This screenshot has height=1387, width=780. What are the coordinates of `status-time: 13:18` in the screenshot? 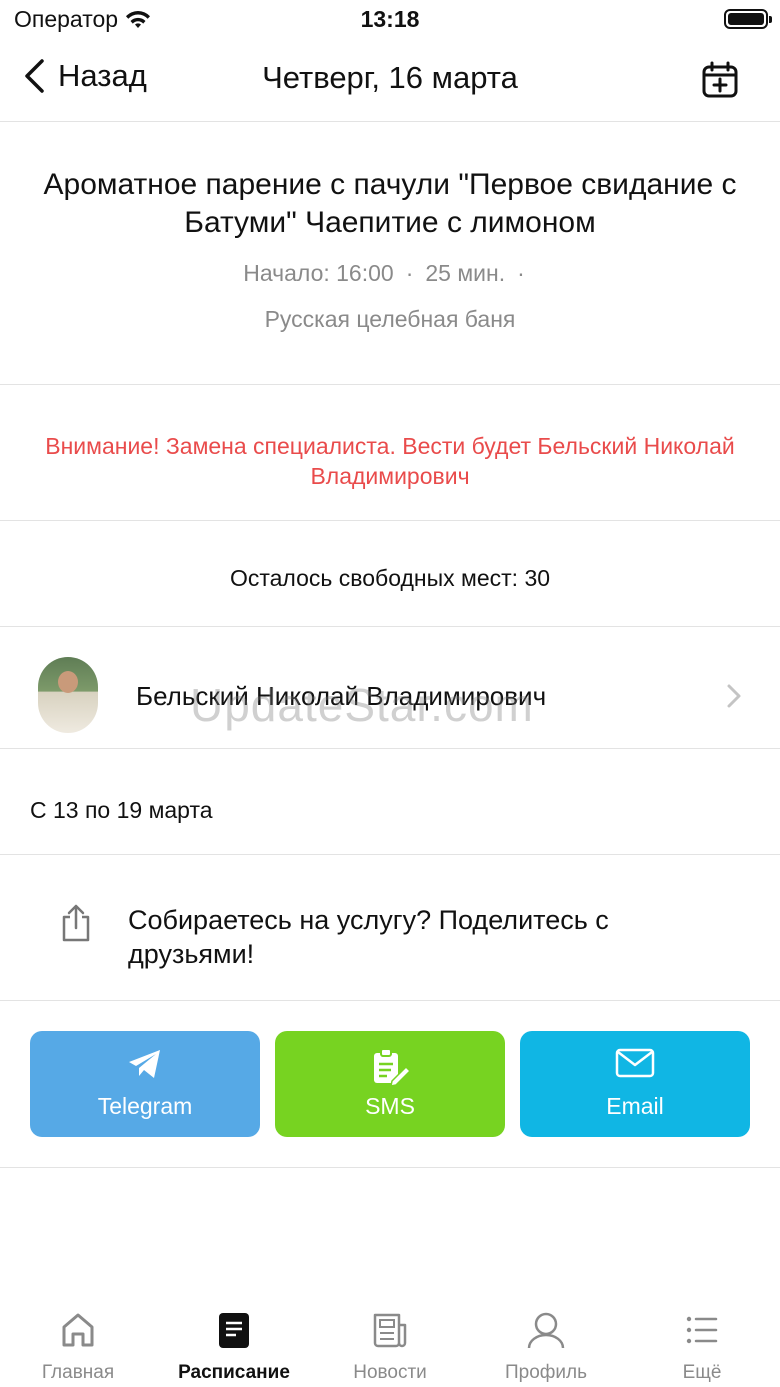 It's located at (390, 19).